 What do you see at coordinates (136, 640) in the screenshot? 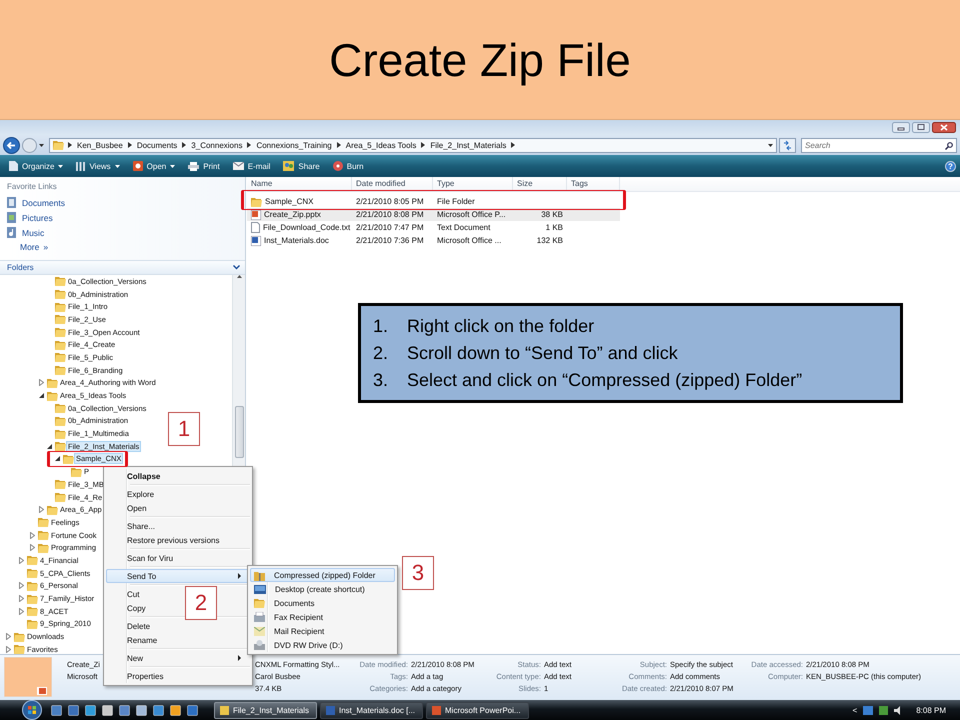
I see `menu-item: Rename` at bounding box center [136, 640].